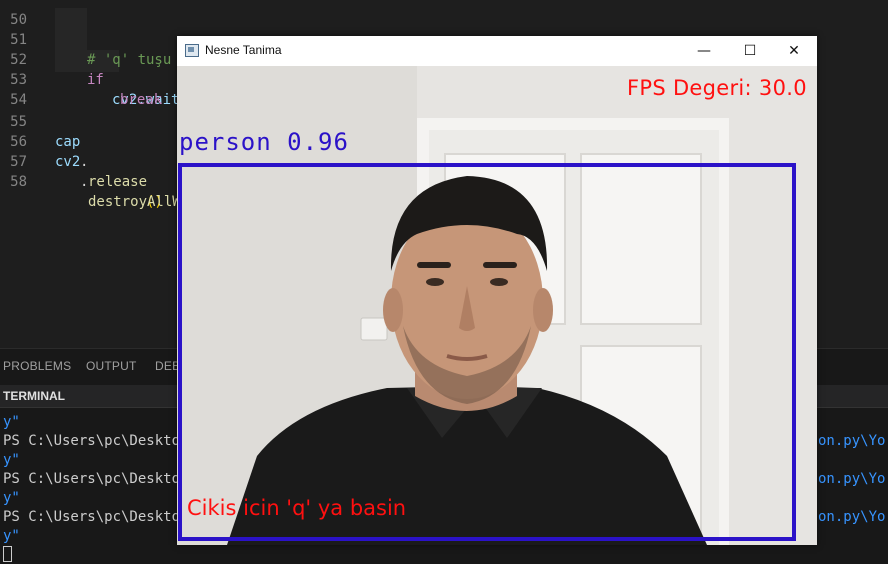 The height and width of the screenshot is (564, 888). Describe the element at coordinates (134, 202) in the screenshot. I see `code-function: destroyAllW` at that location.